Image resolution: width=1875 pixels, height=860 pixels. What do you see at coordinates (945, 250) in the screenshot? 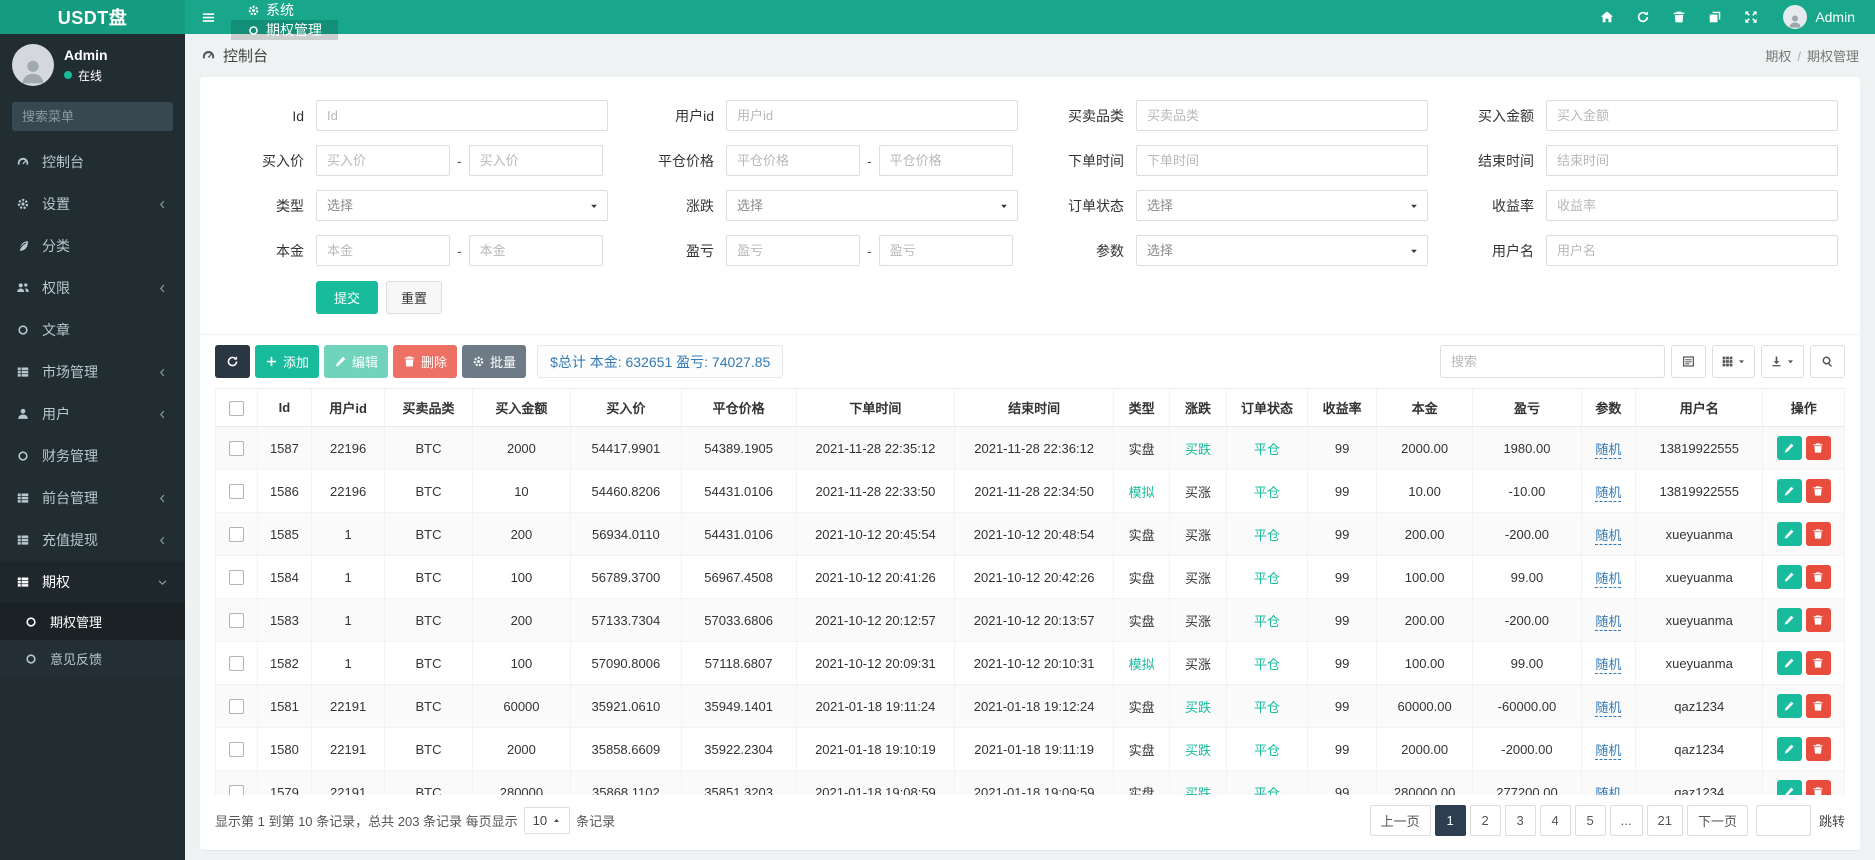
I see `filter-input-盈亏-max` at bounding box center [945, 250].